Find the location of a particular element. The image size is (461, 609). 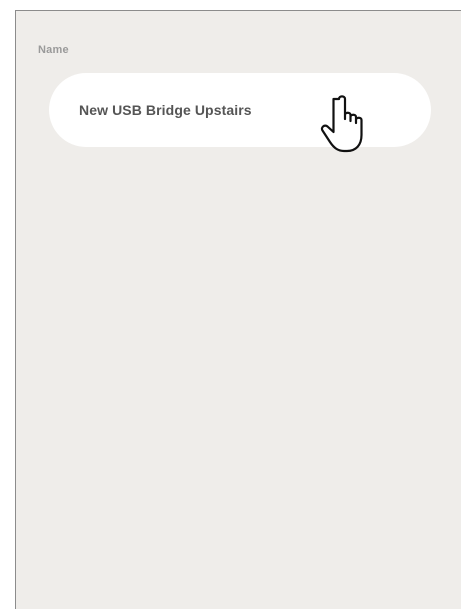

hand-pointer-icon is located at coordinates (341, 124).